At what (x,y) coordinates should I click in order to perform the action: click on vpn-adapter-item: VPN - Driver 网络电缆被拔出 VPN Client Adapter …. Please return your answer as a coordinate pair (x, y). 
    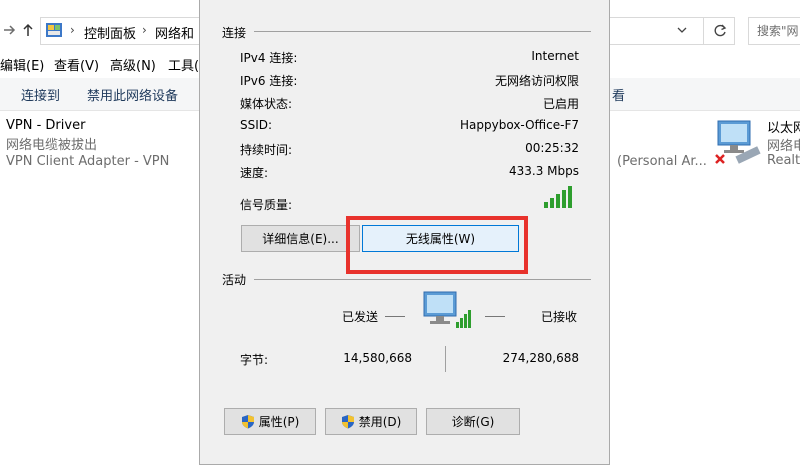
    Looking at the image, I should click on (101, 143).